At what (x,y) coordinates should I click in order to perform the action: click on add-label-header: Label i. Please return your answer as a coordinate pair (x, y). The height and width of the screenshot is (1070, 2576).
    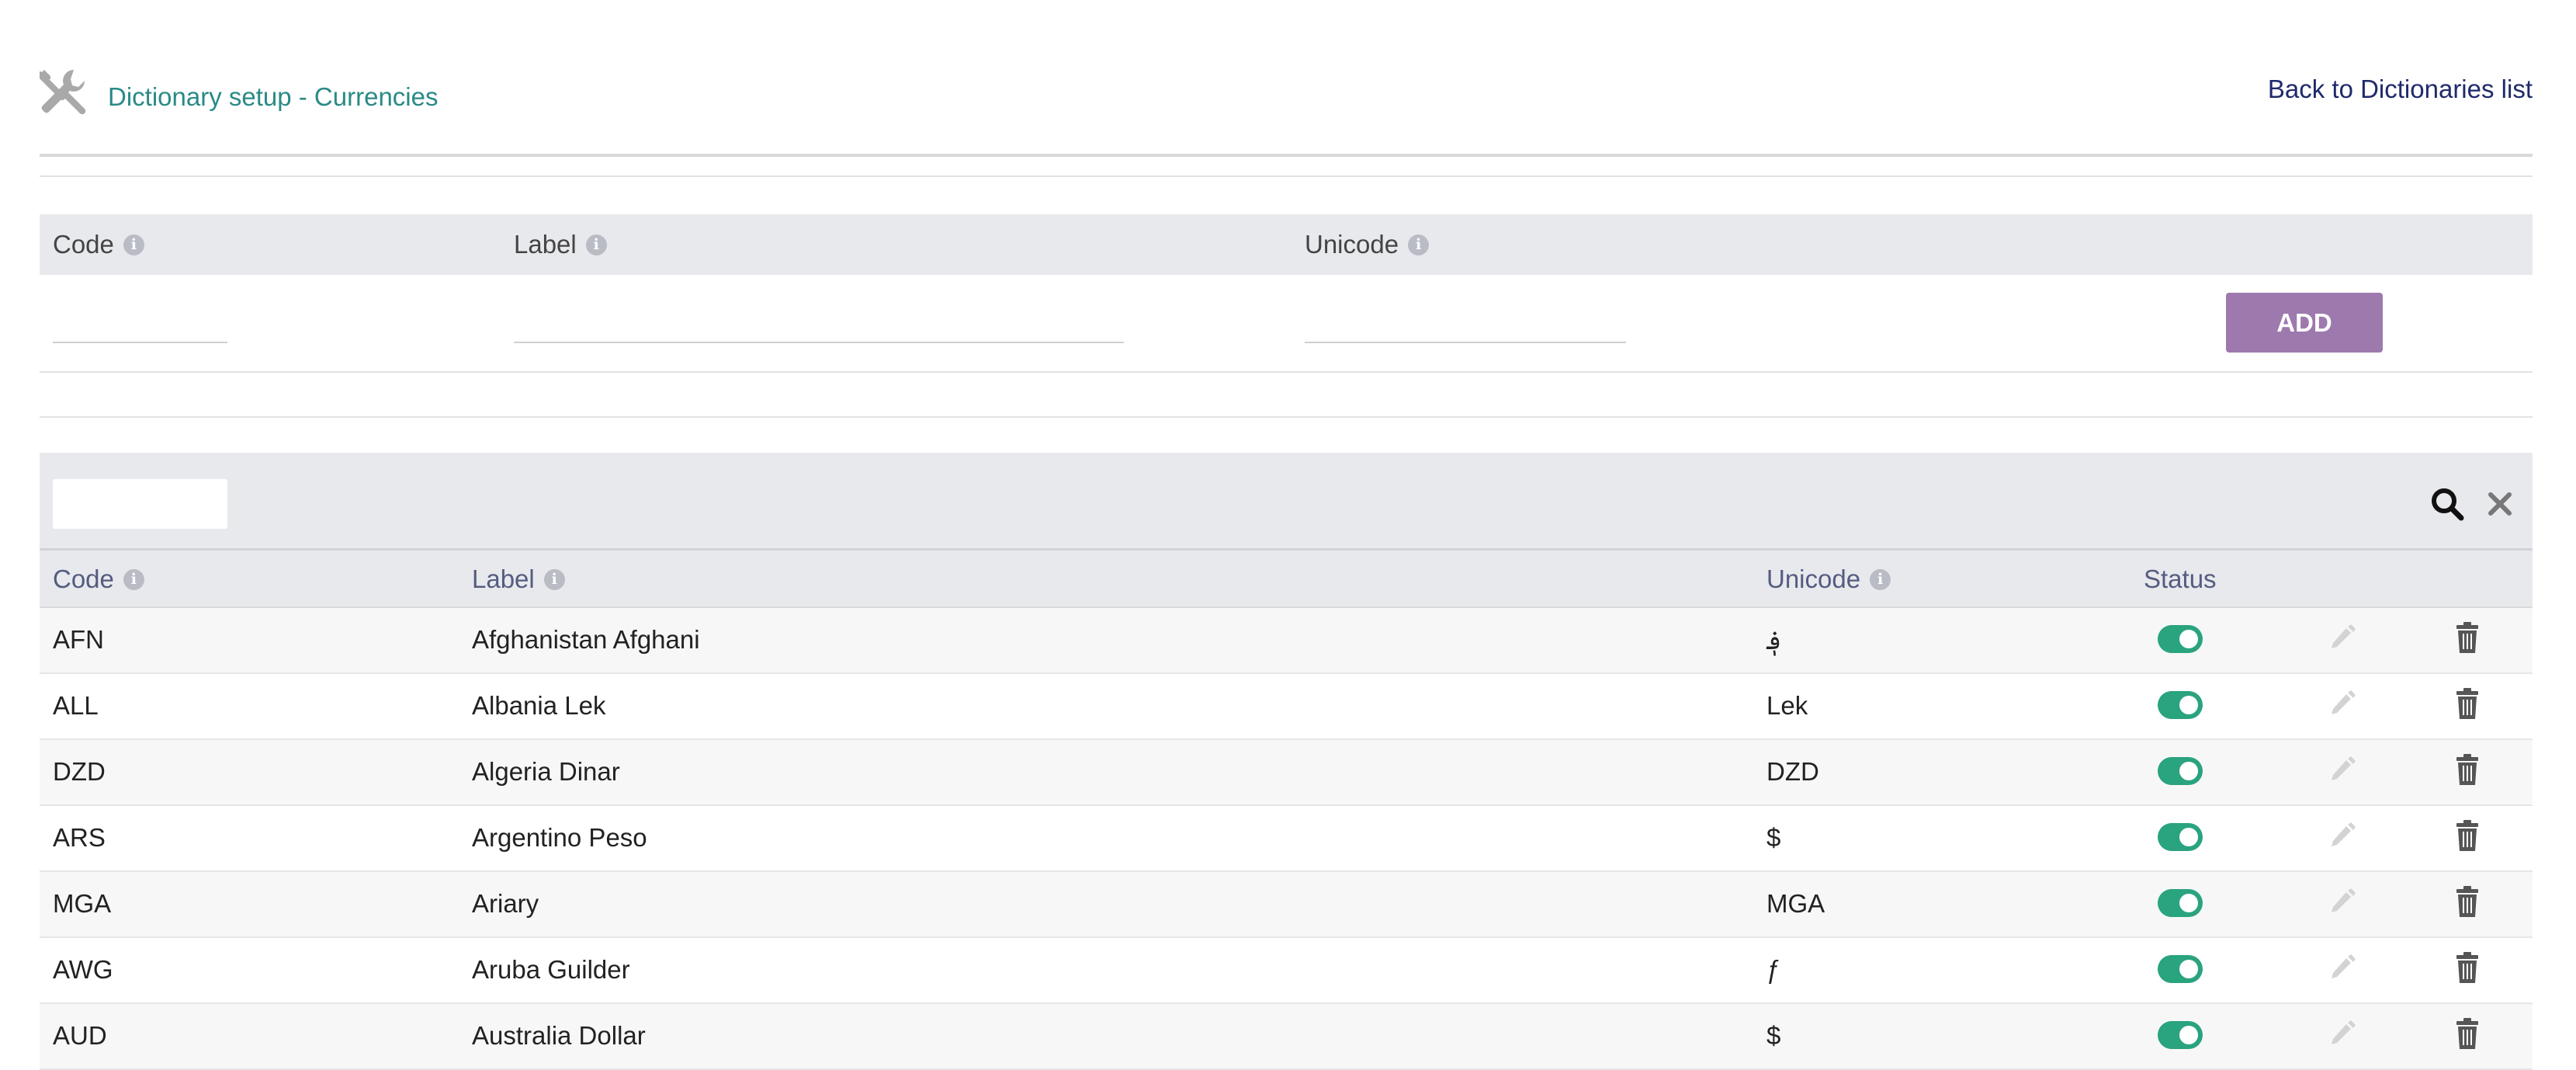
    Looking at the image, I should click on (560, 244).